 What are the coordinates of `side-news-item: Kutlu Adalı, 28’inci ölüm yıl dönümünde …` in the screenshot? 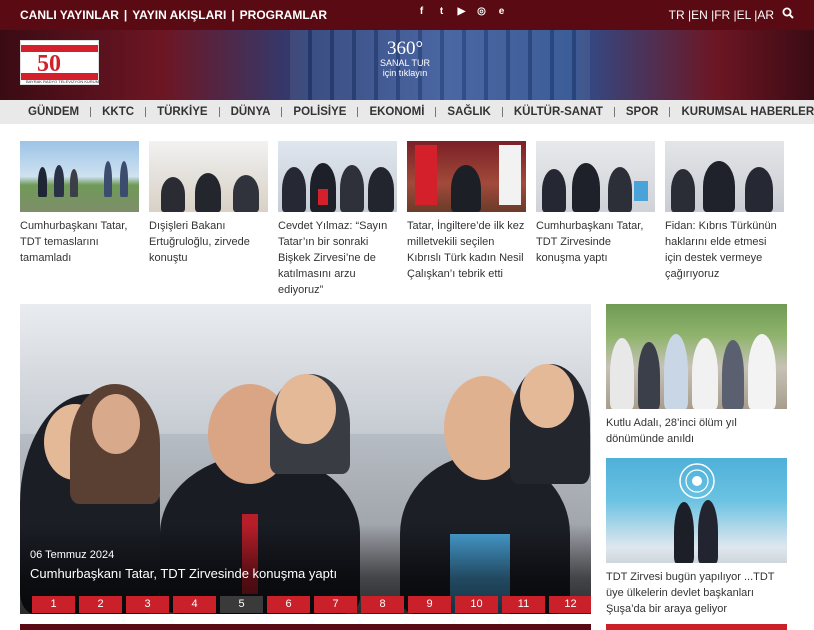 It's located at (696, 375).